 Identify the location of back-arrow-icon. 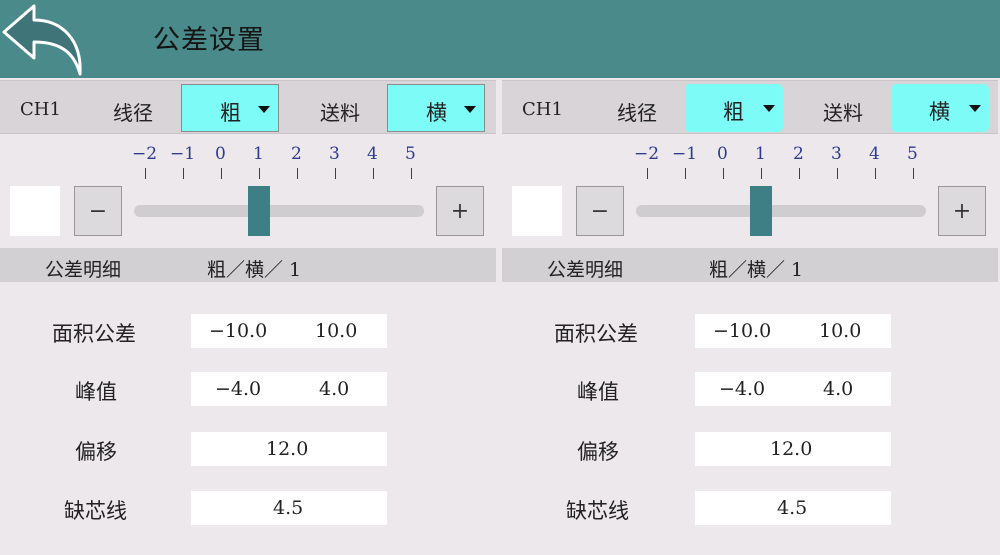
(43, 39).